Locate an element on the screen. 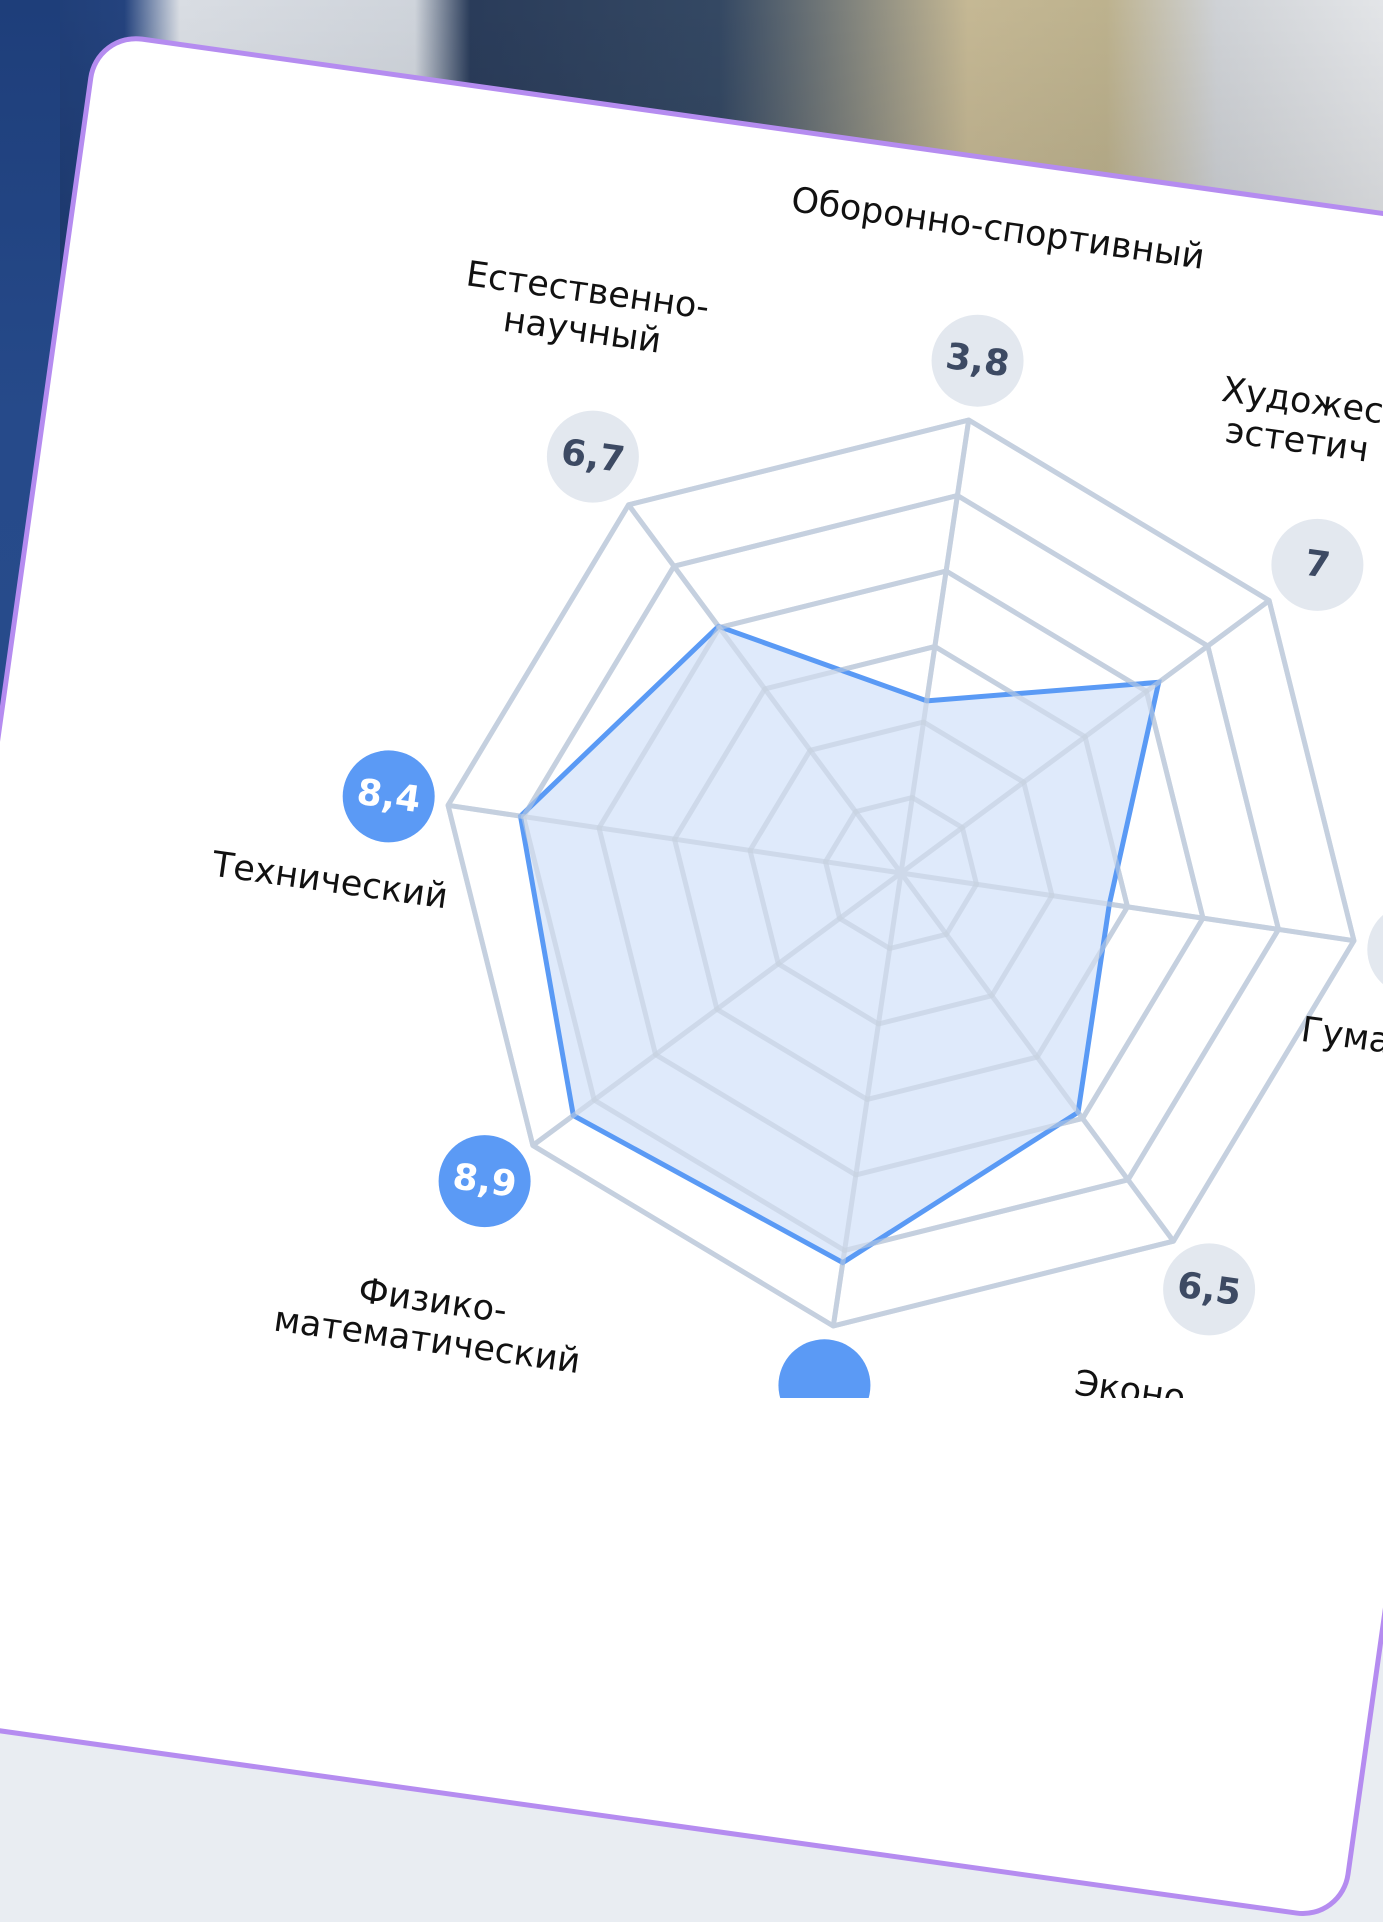 This screenshot has height=1922, width=1383. value-badge-6: 8,9 is located at coordinates (484, 1181).